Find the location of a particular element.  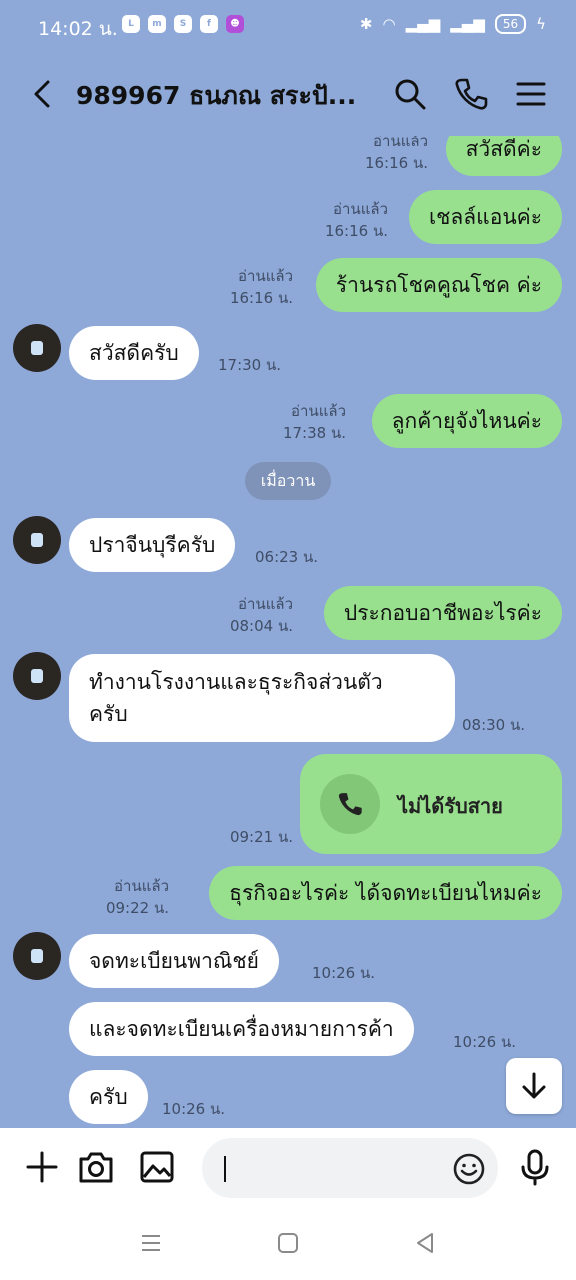

camera-icon is located at coordinates (96, 1167).